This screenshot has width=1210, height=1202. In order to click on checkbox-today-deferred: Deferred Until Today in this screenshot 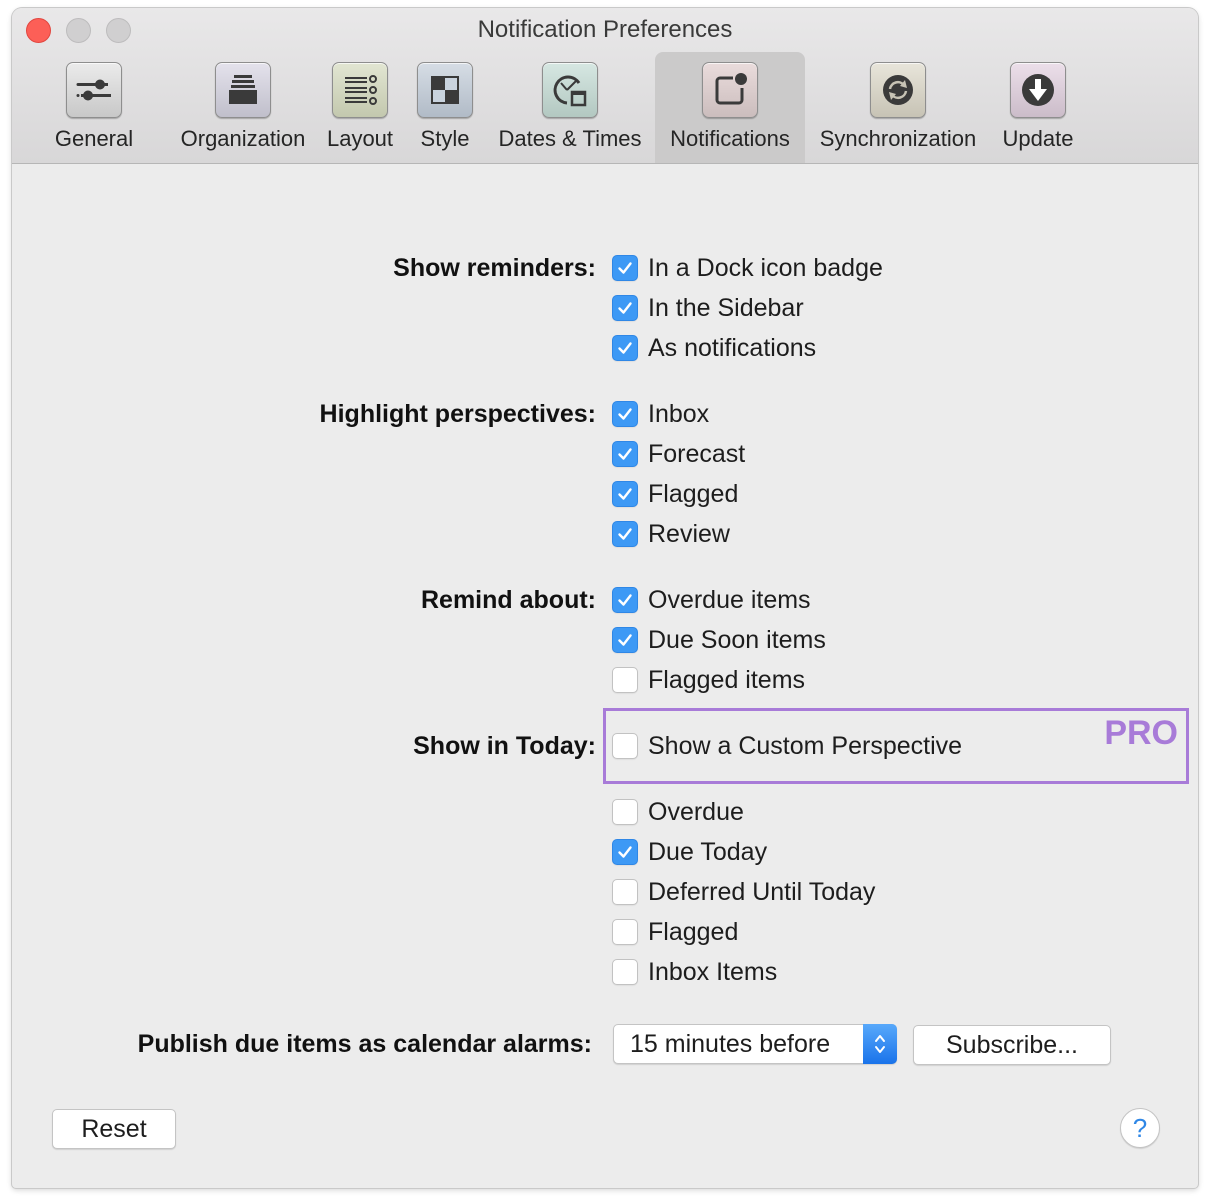, I will do `click(743, 892)`.